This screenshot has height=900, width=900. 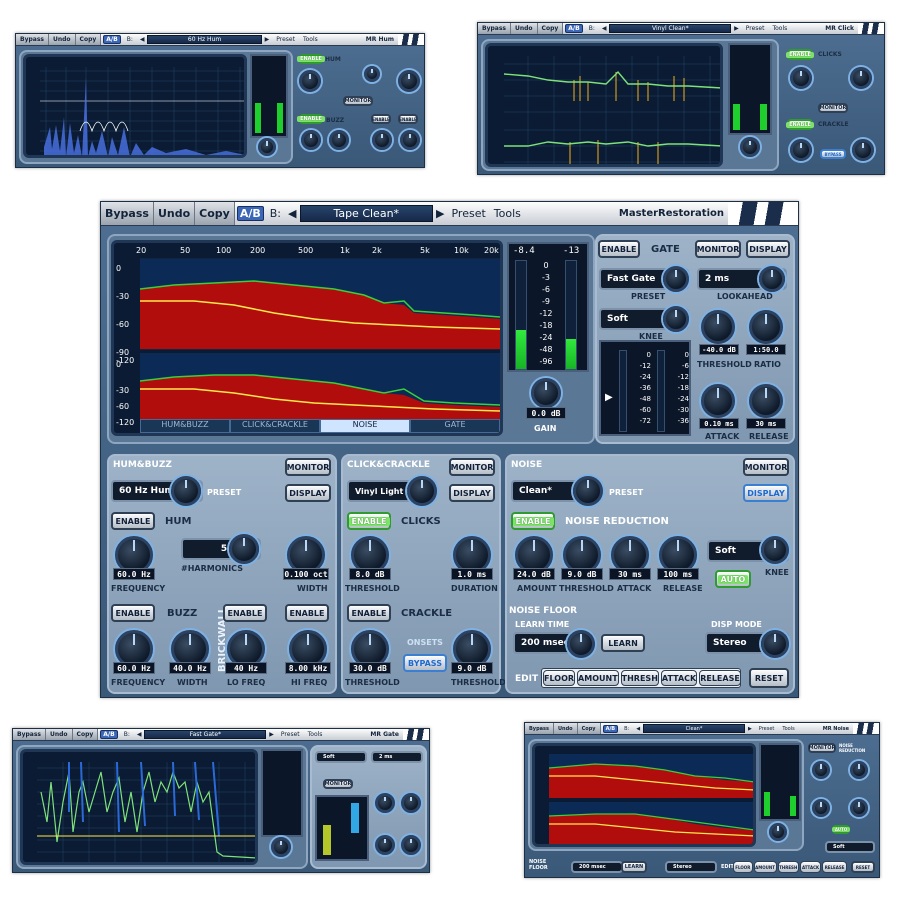 What do you see at coordinates (559, 678) in the screenshot?
I see `edit-floor-button: FLOOR` at bounding box center [559, 678].